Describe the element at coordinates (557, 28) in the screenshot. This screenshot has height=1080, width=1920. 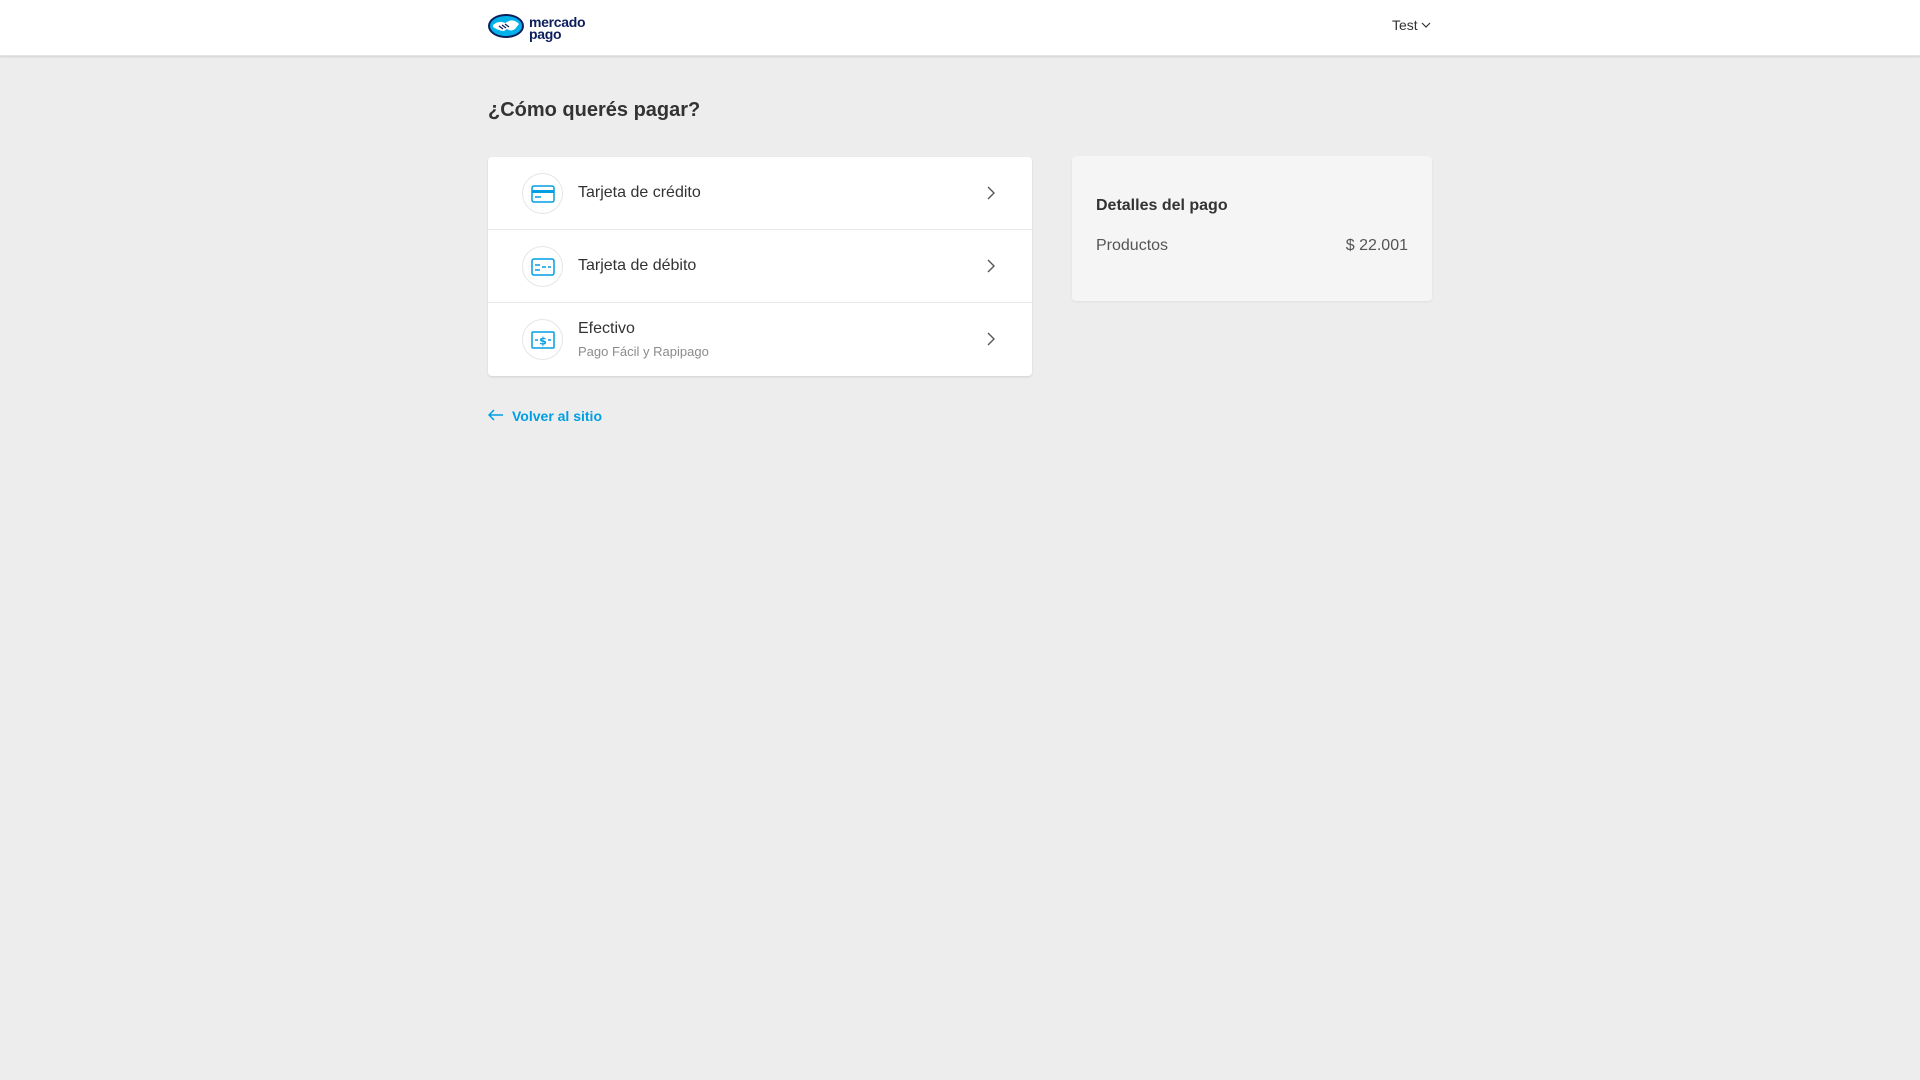
I see `logo-wordmark: mercado pago` at that location.